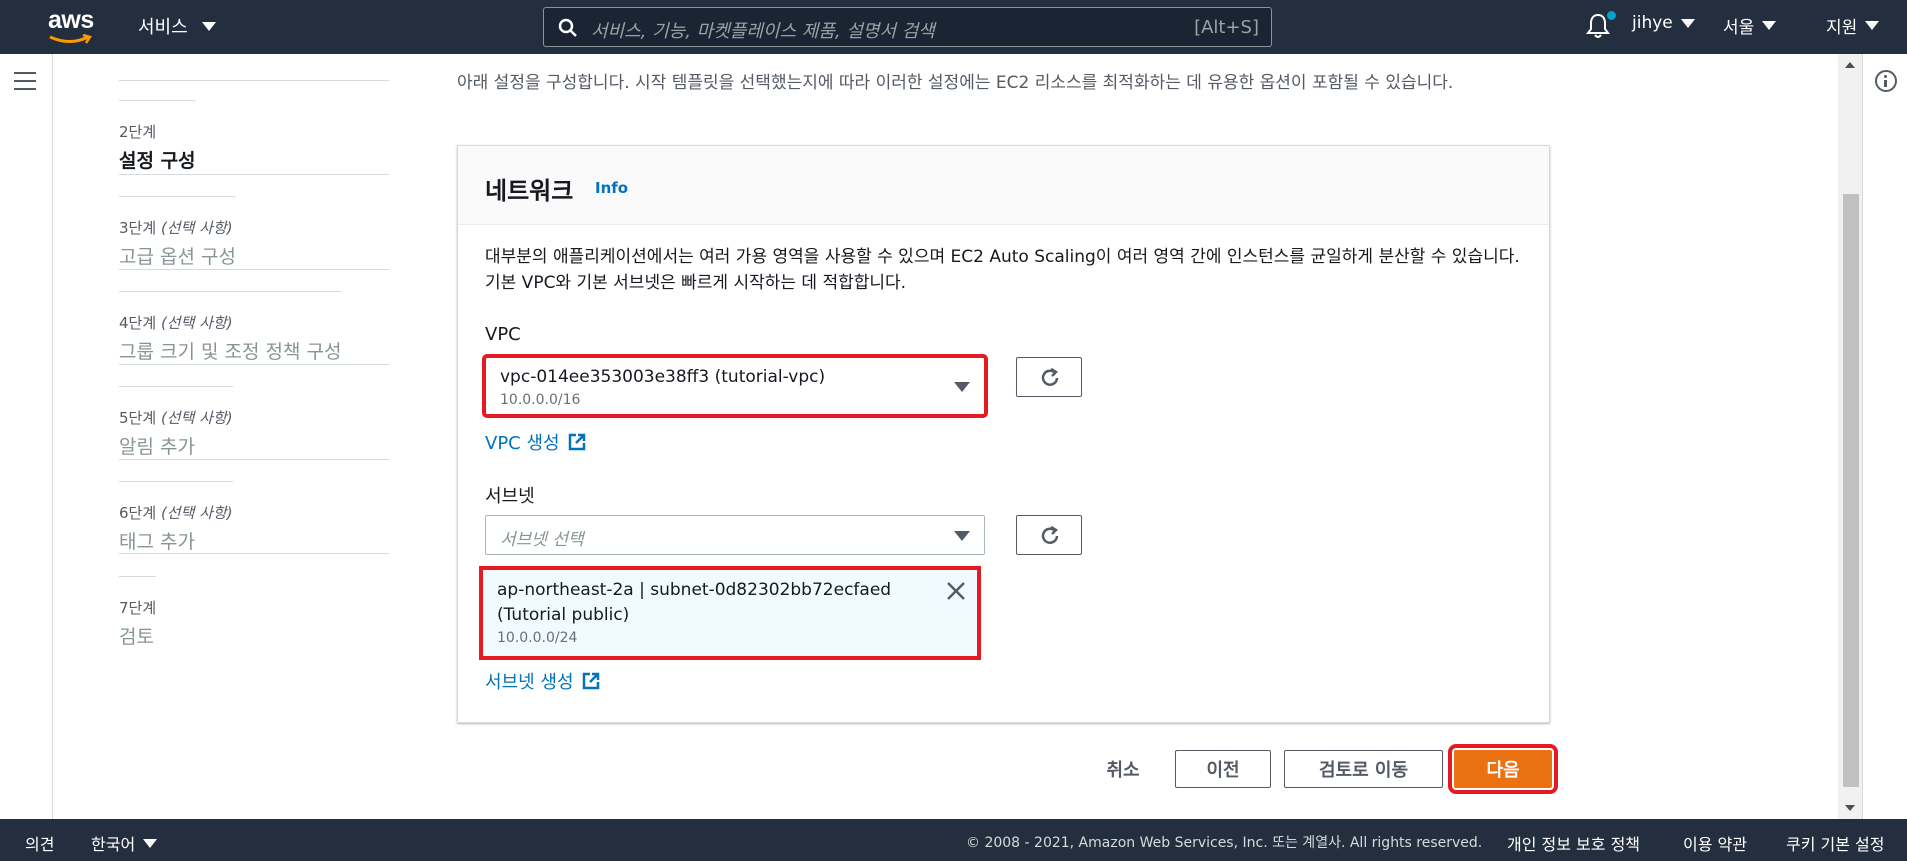  What do you see at coordinates (1223, 769) in the screenshot?
I see `previous-button: 이전` at bounding box center [1223, 769].